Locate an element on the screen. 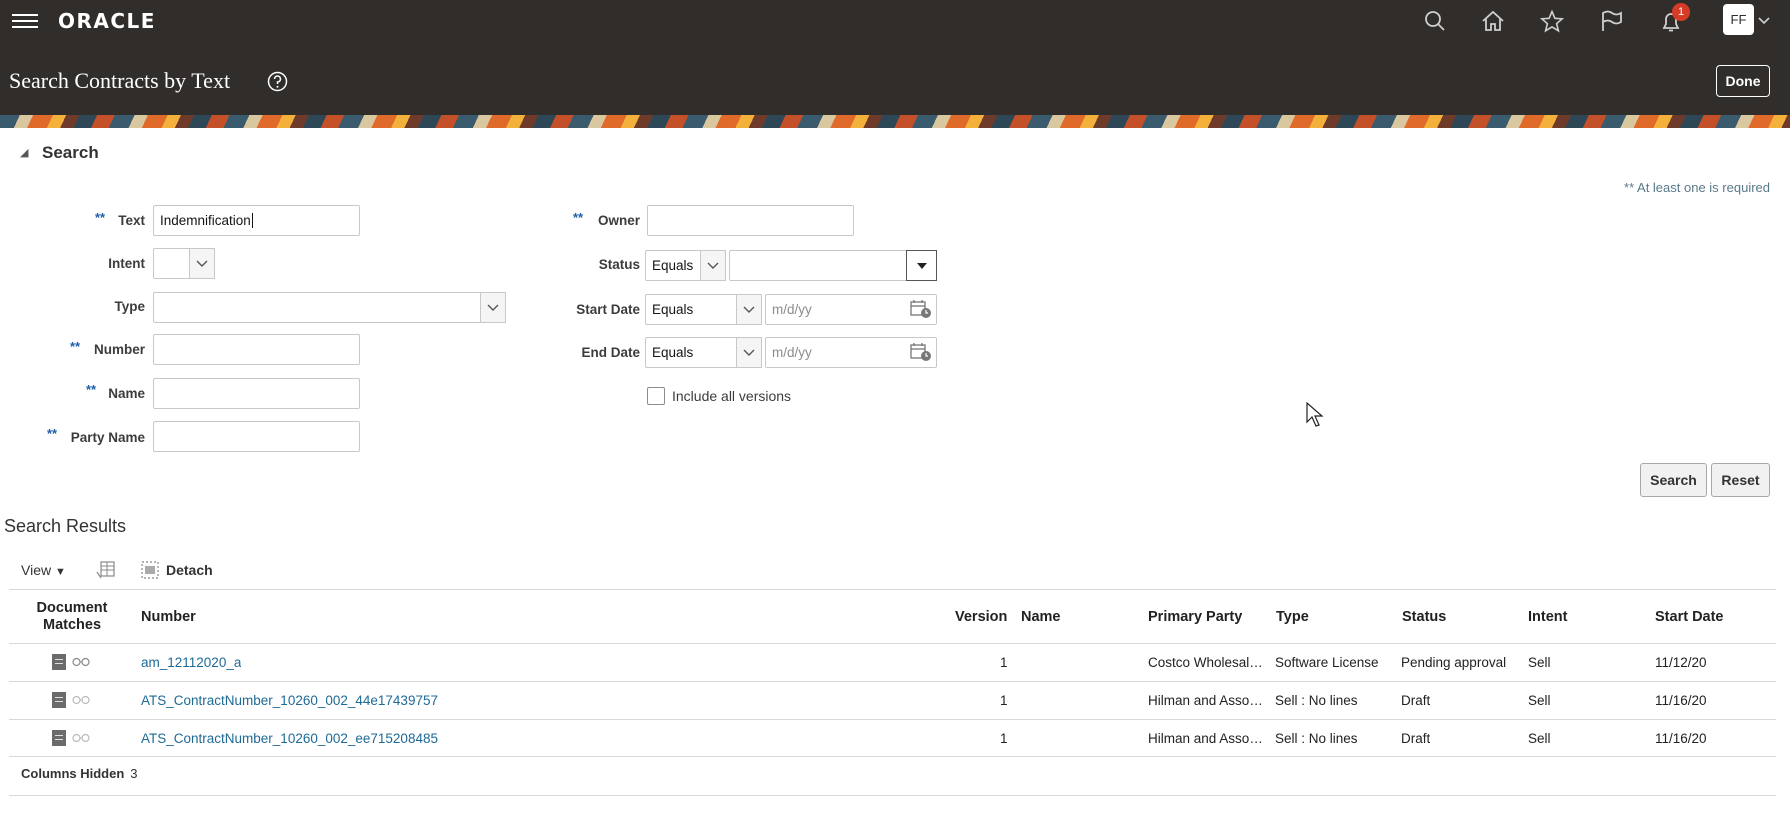  contract-number-link: am_12112020_a is located at coordinates (191, 662).